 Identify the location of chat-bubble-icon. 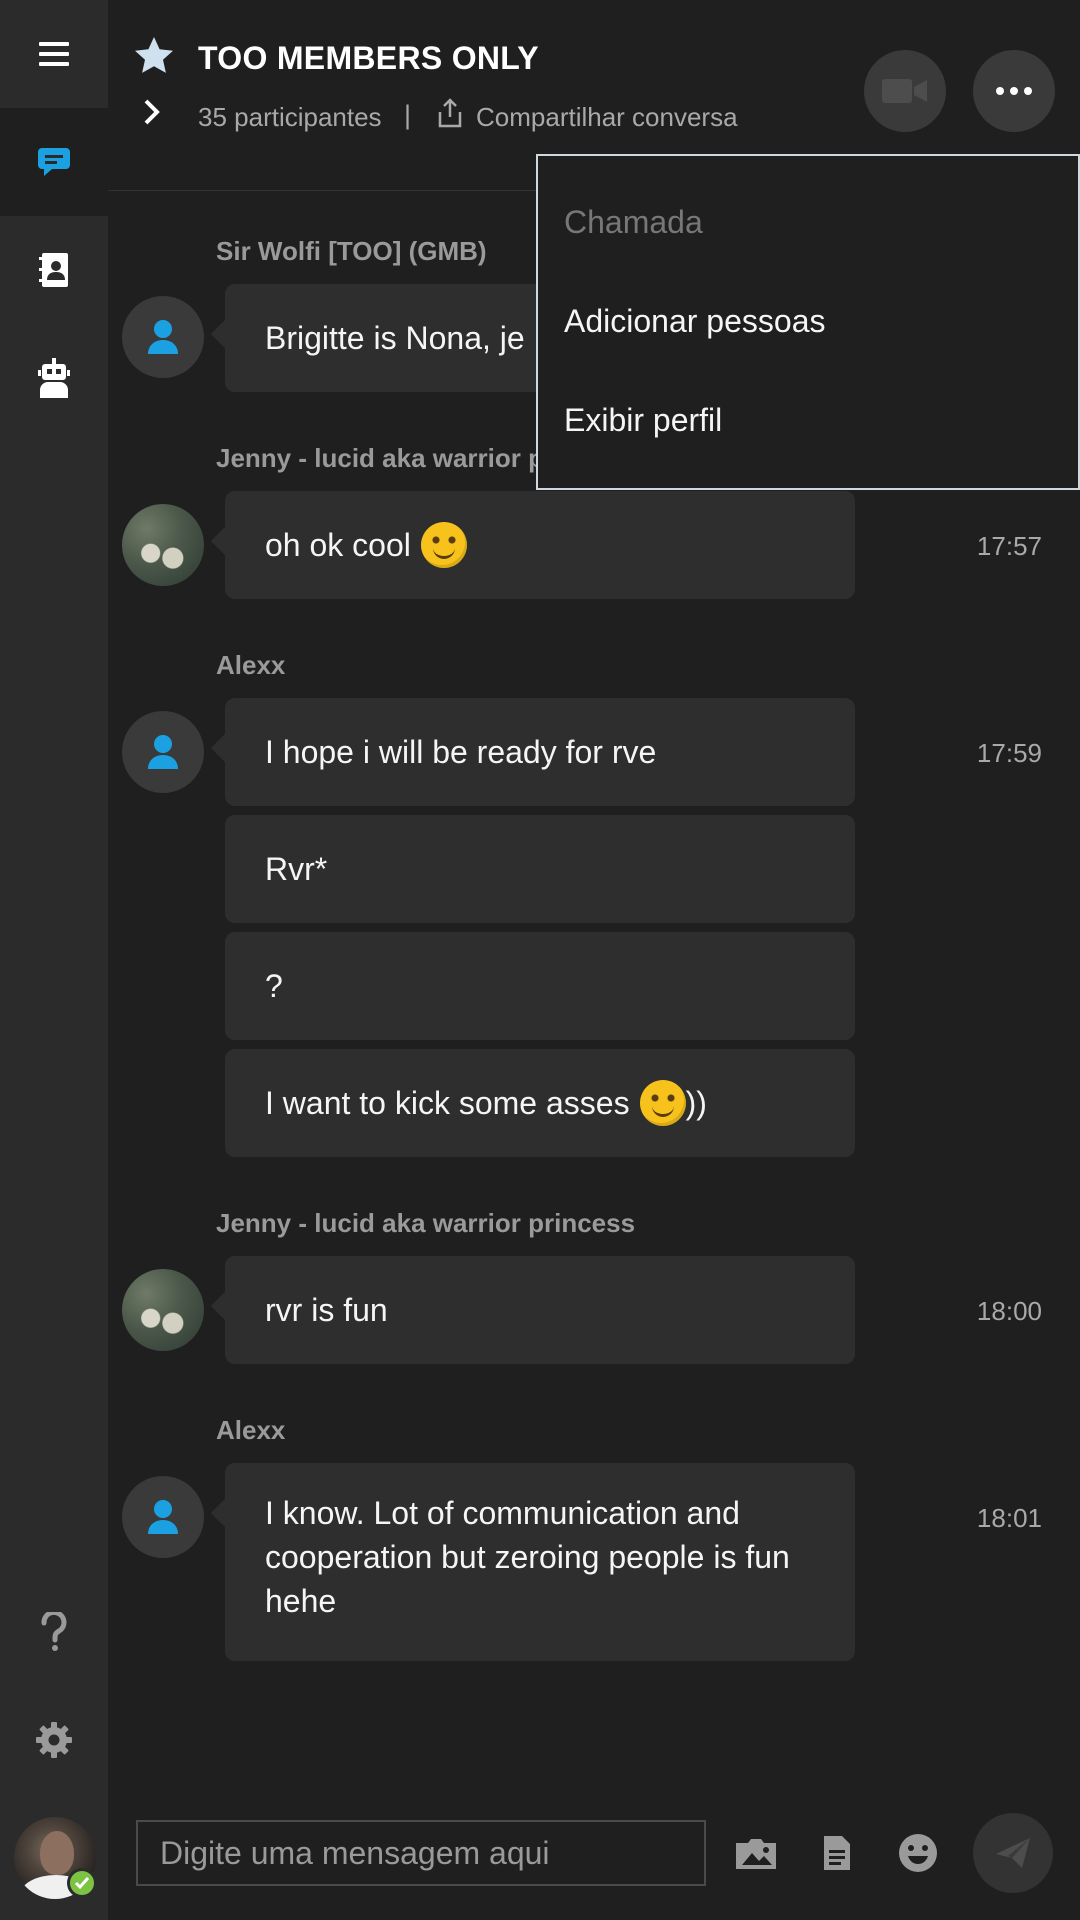
(54, 162).